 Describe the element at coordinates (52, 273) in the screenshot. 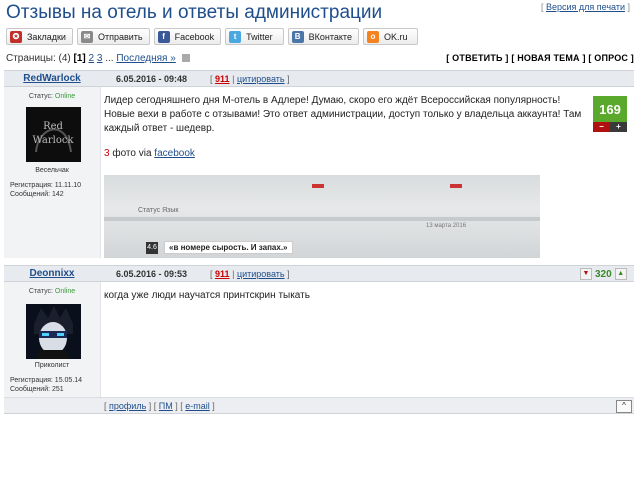

I see `post-author: Deonnixx` at that location.